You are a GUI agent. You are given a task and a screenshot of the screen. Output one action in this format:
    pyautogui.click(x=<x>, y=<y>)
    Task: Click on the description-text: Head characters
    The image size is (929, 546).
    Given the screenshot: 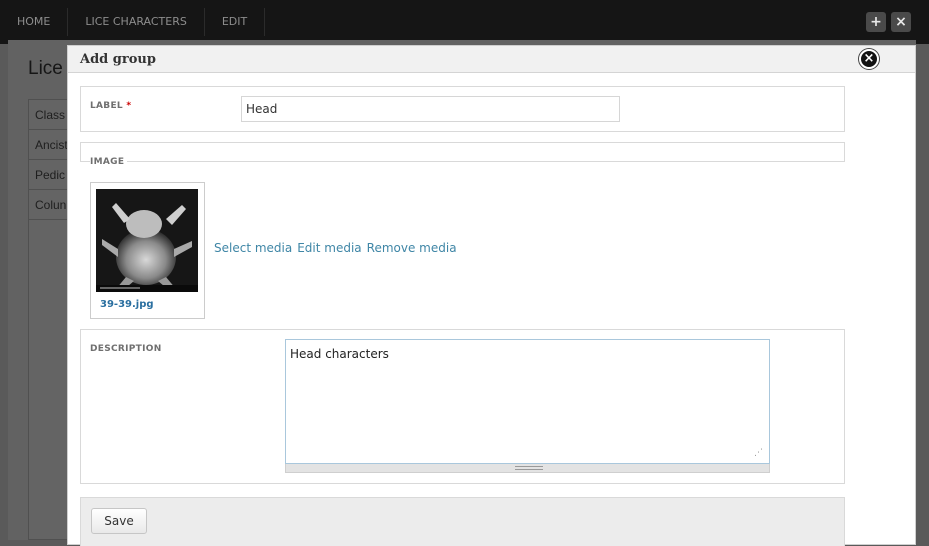 What is the action you would take?
    pyautogui.click(x=339, y=354)
    